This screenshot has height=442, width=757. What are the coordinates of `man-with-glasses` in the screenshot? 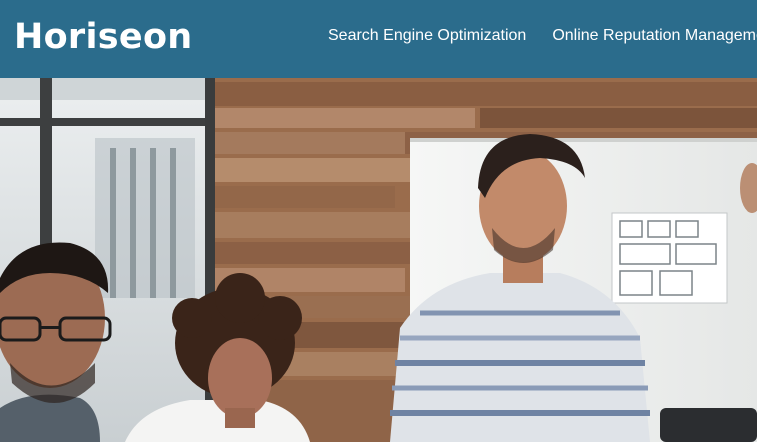 It's located at (56, 342).